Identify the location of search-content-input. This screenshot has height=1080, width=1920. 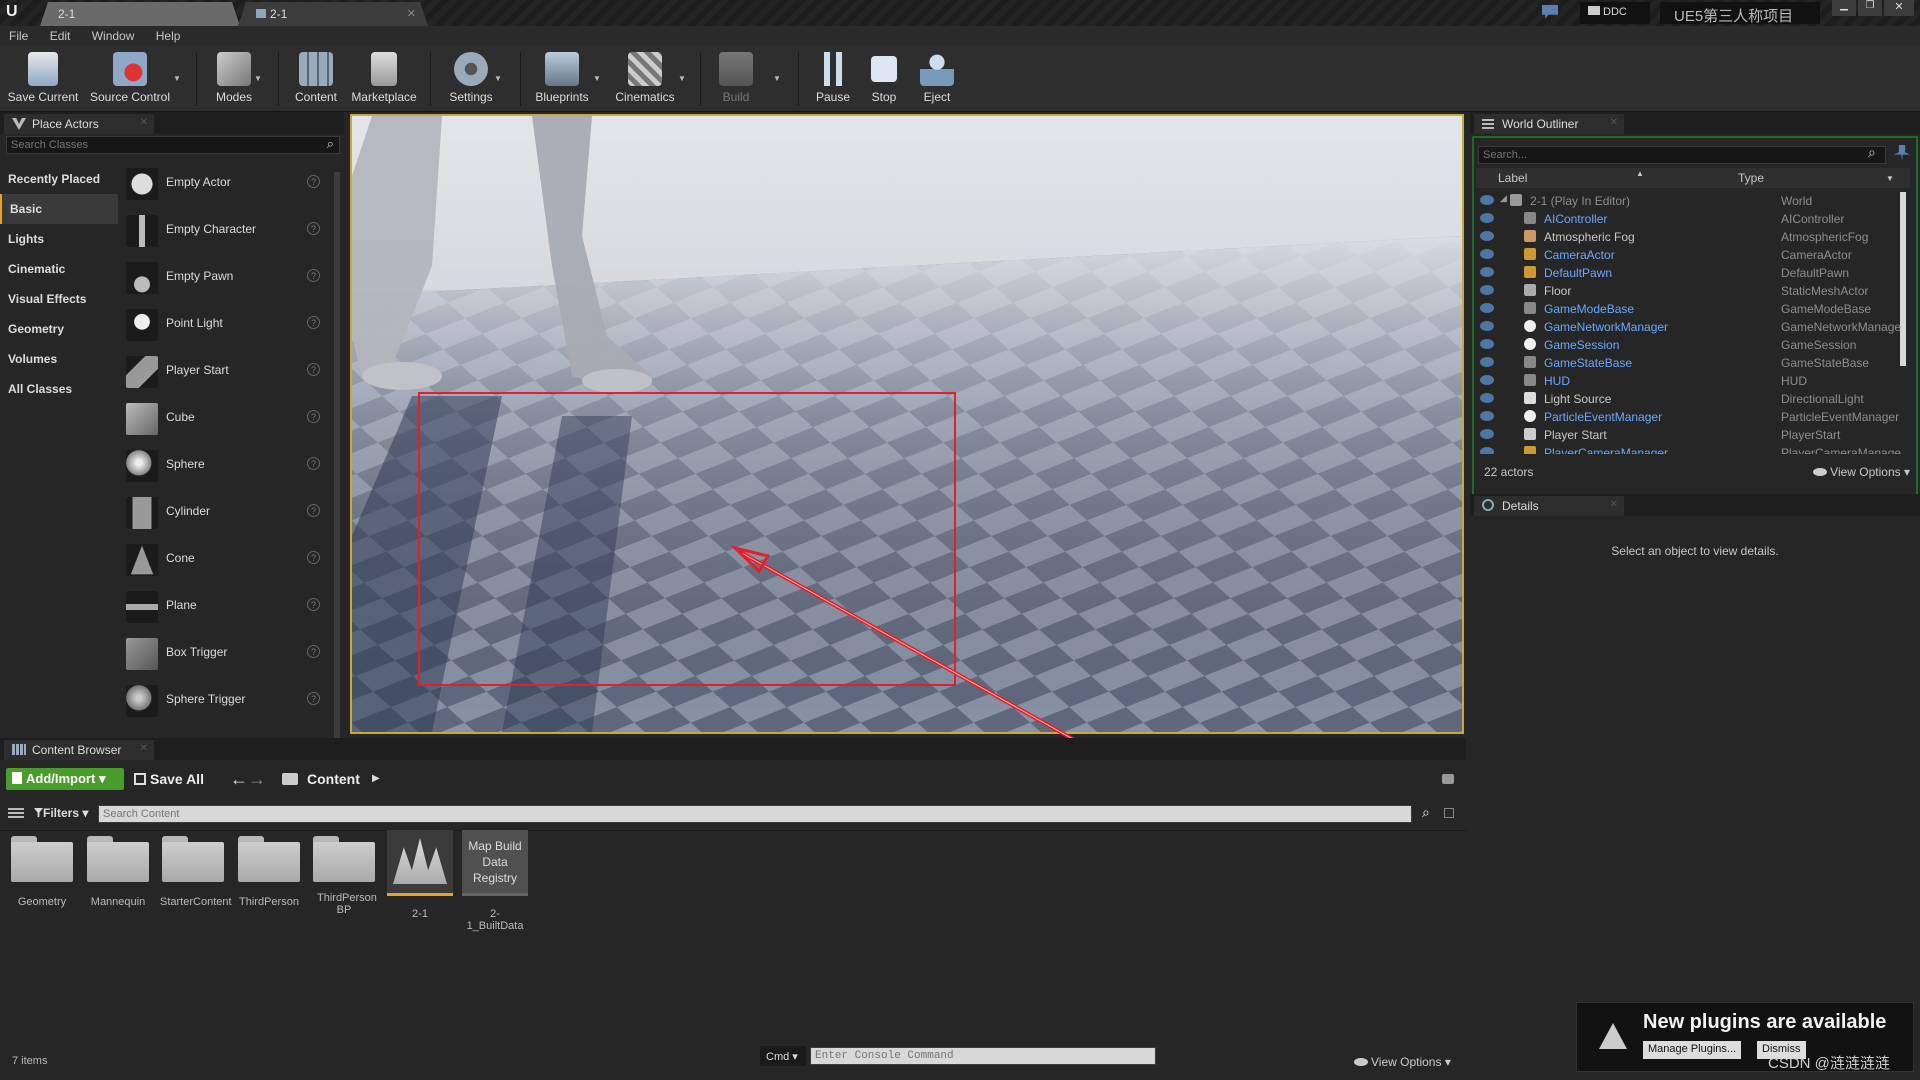
(755, 814).